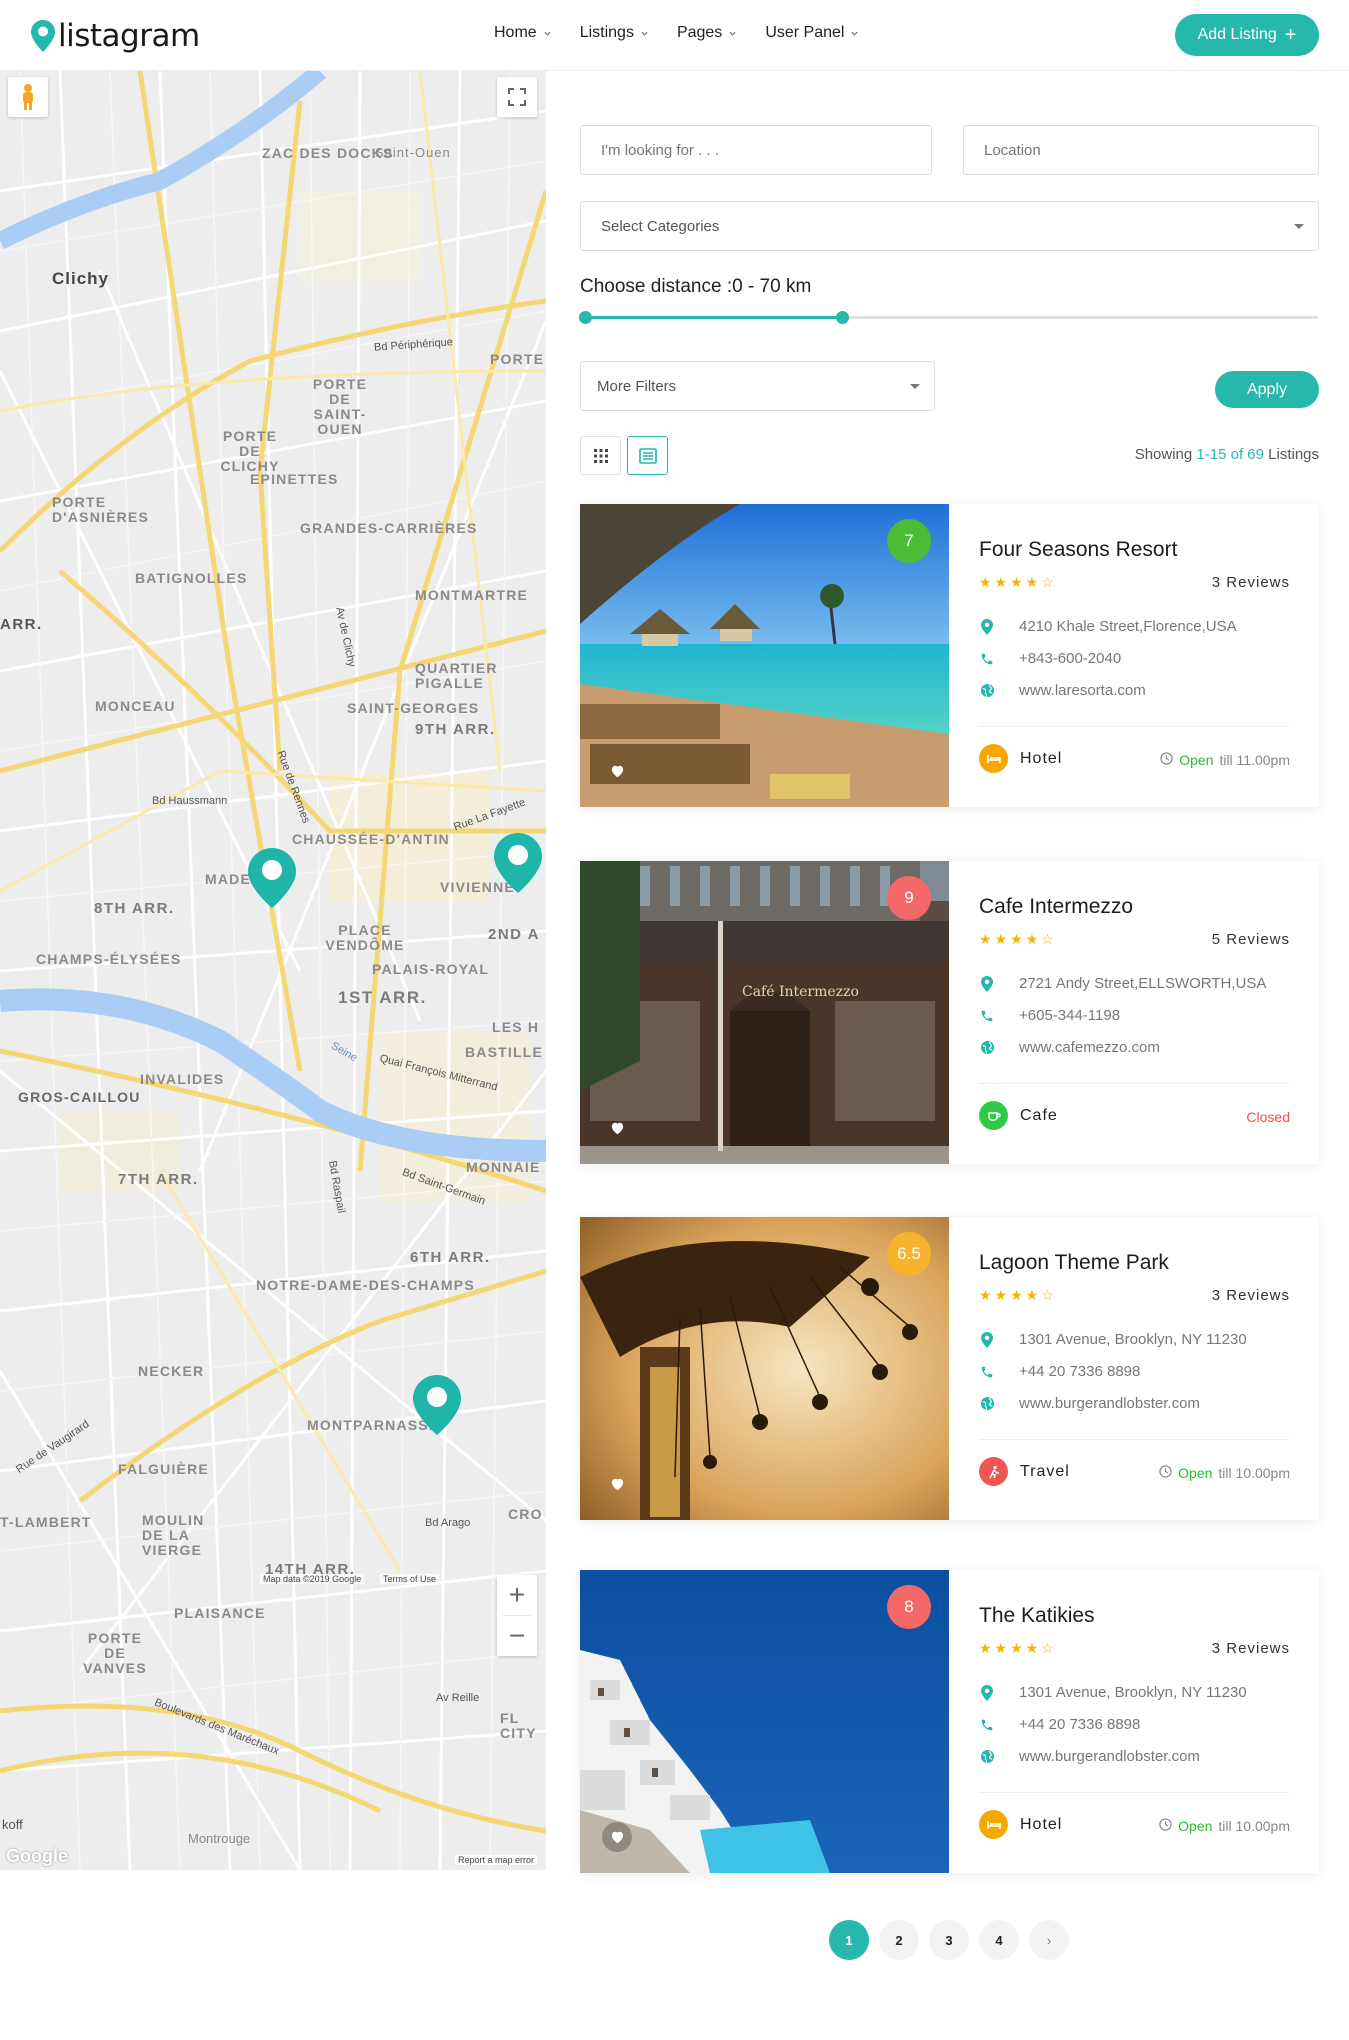 The height and width of the screenshot is (2040, 1349). What do you see at coordinates (1078, 550) in the screenshot?
I see `listing-title: Four Seasons Resort` at bounding box center [1078, 550].